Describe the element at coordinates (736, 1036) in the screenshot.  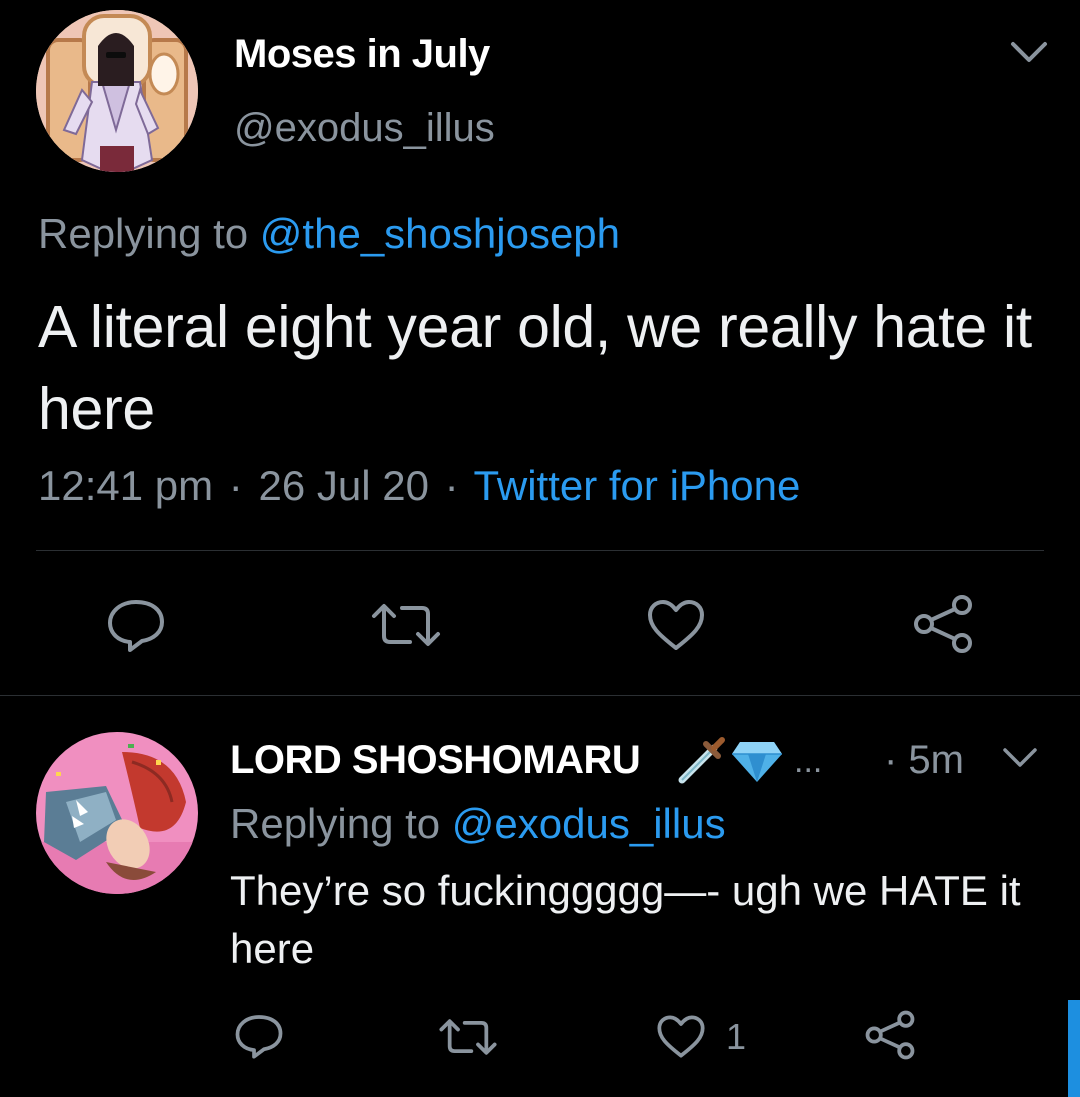
I see `like-count: 1` at that location.